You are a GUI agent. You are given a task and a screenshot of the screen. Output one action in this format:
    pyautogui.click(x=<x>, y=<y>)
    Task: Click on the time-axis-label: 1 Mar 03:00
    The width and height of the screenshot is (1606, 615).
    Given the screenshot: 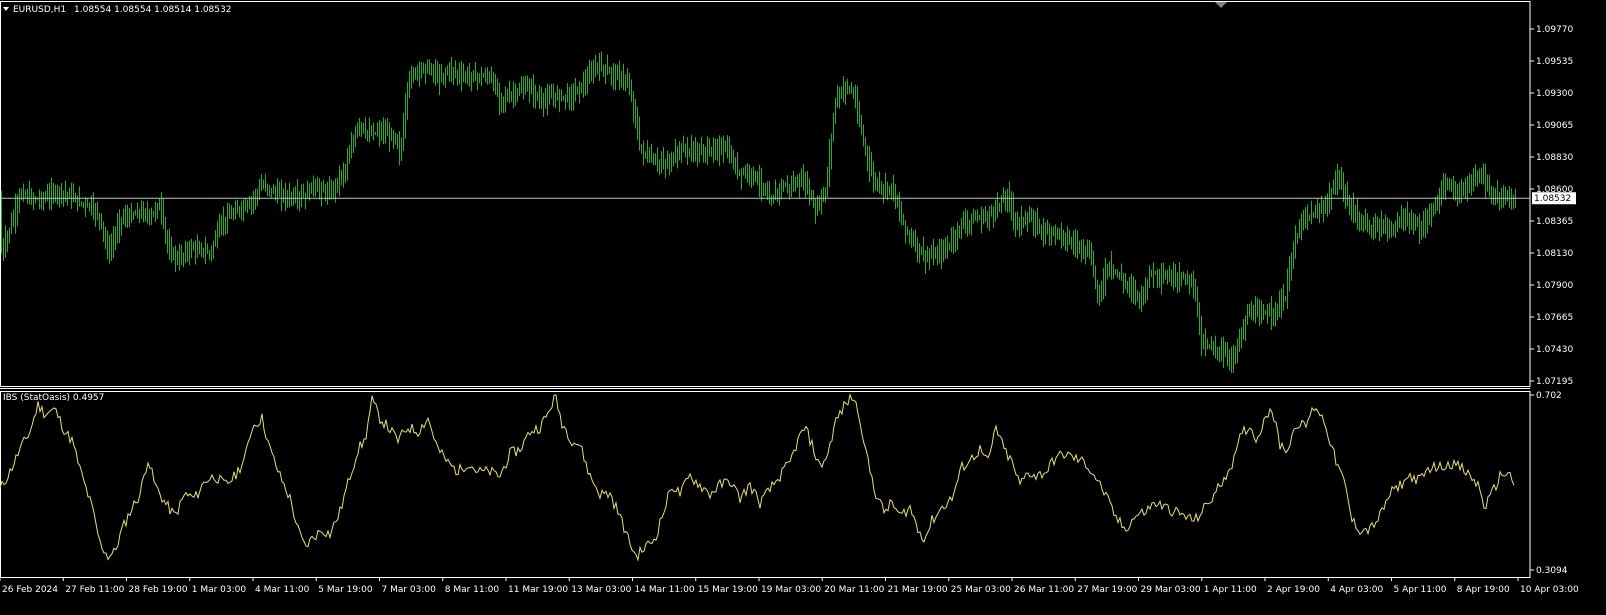 What is the action you would take?
    pyautogui.click(x=219, y=590)
    